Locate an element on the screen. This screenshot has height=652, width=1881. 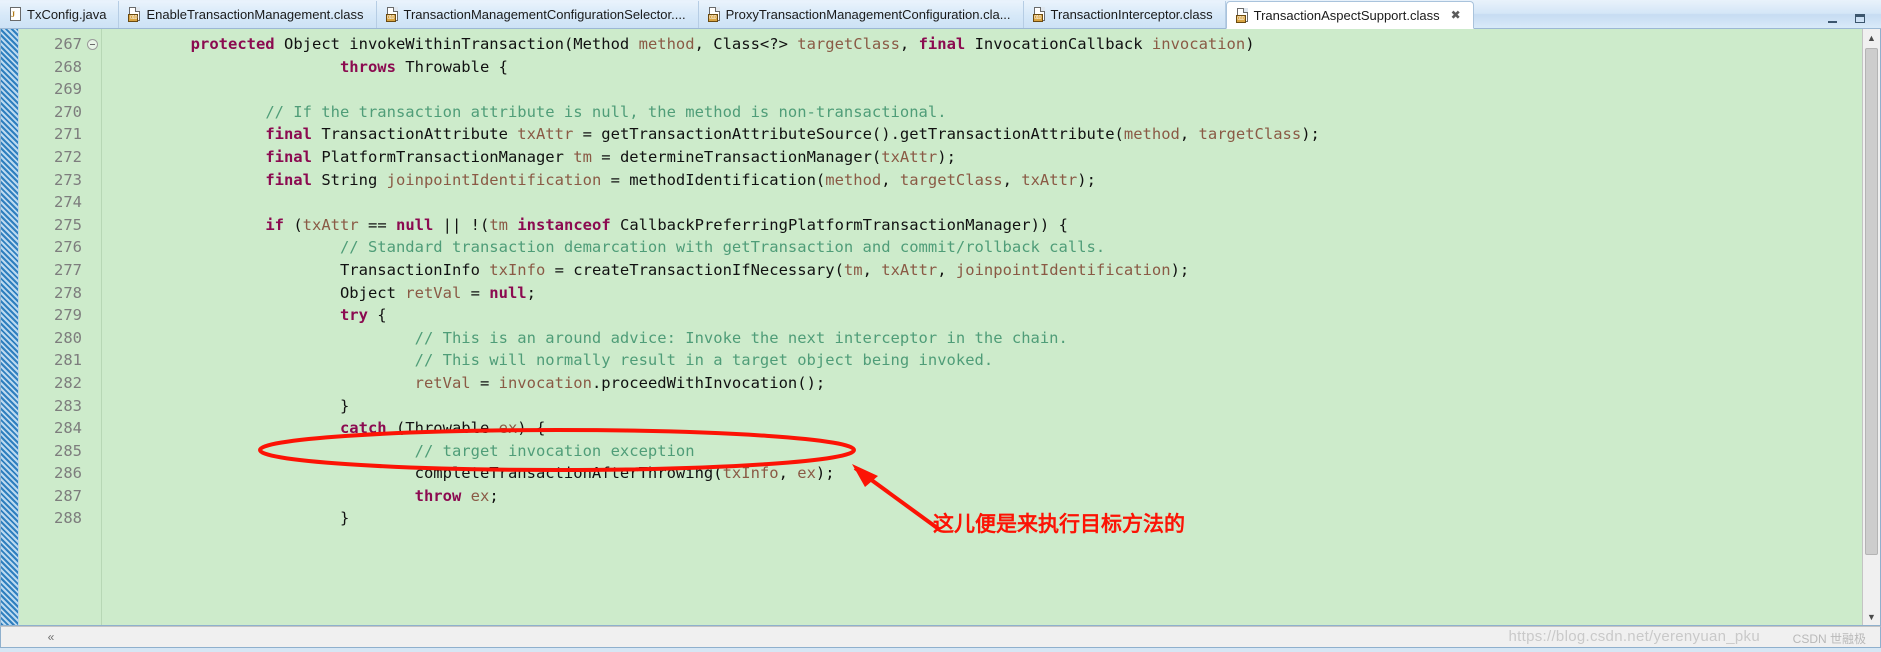
folding-column is located at coordinates (94, 327).